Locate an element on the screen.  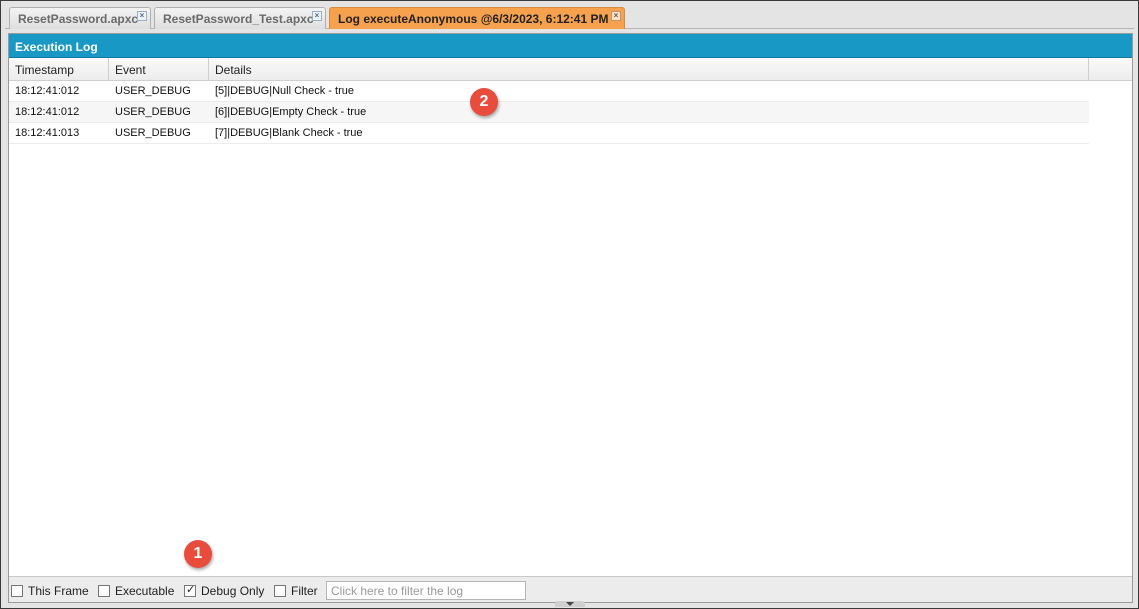
column-header-event: Event is located at coordinates (159, 69).